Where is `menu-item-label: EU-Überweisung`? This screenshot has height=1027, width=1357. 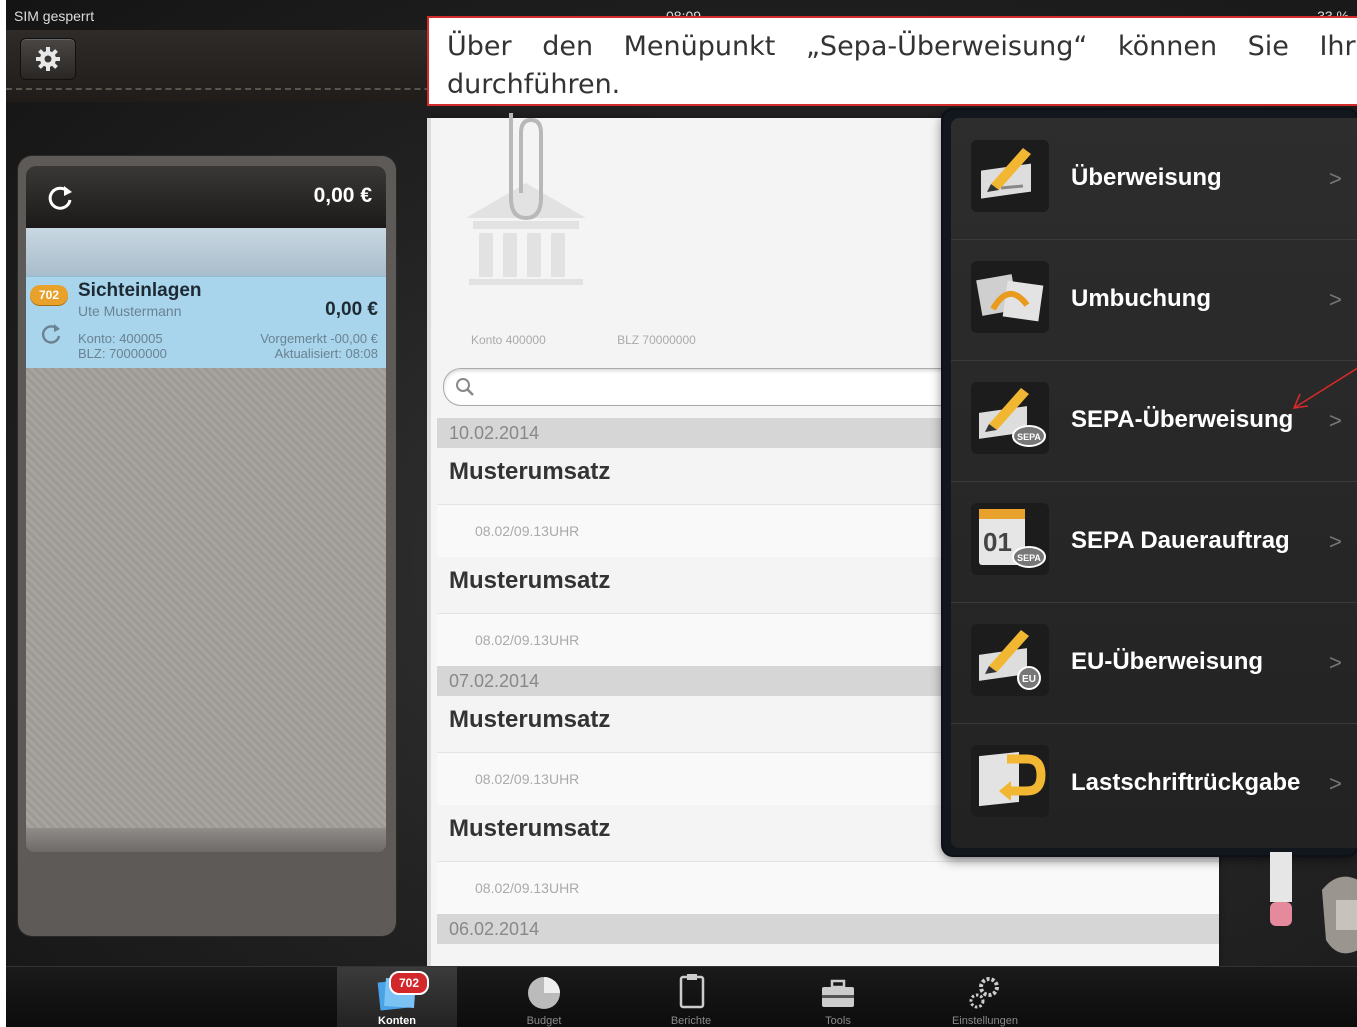 menu-item-label: EU-Überweisung is located at coordinates (1167, 661).